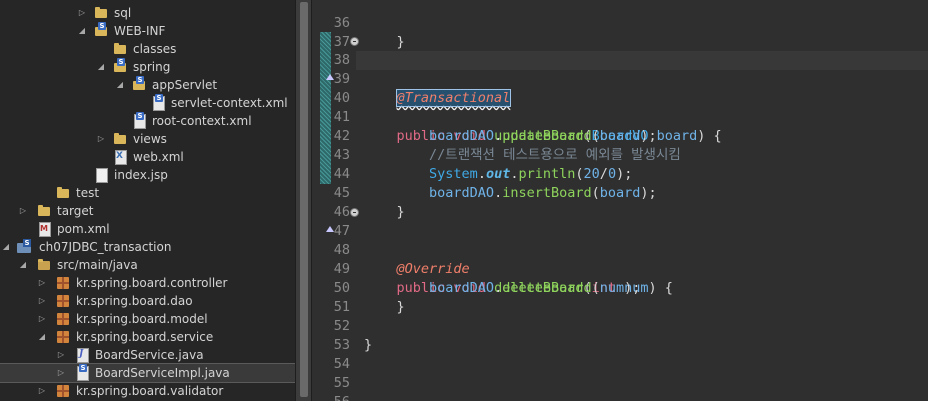 The image size is (928, 401). What do you see at coordinates (620, 32) in the screenshot?
I see `code-line: 37` at bounding box center [620, 32].